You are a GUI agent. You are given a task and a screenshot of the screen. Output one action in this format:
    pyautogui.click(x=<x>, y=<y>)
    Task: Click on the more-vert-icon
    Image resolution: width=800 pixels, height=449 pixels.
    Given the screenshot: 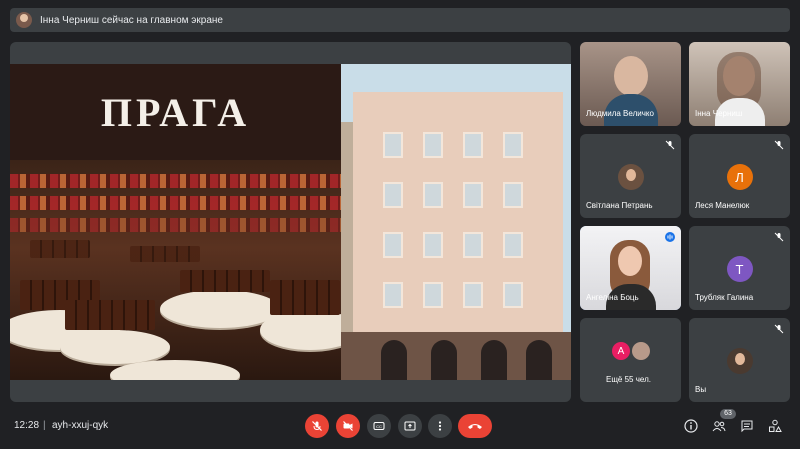 What is the action you would take?
    pyautogui.click(x=440, y=426)
    